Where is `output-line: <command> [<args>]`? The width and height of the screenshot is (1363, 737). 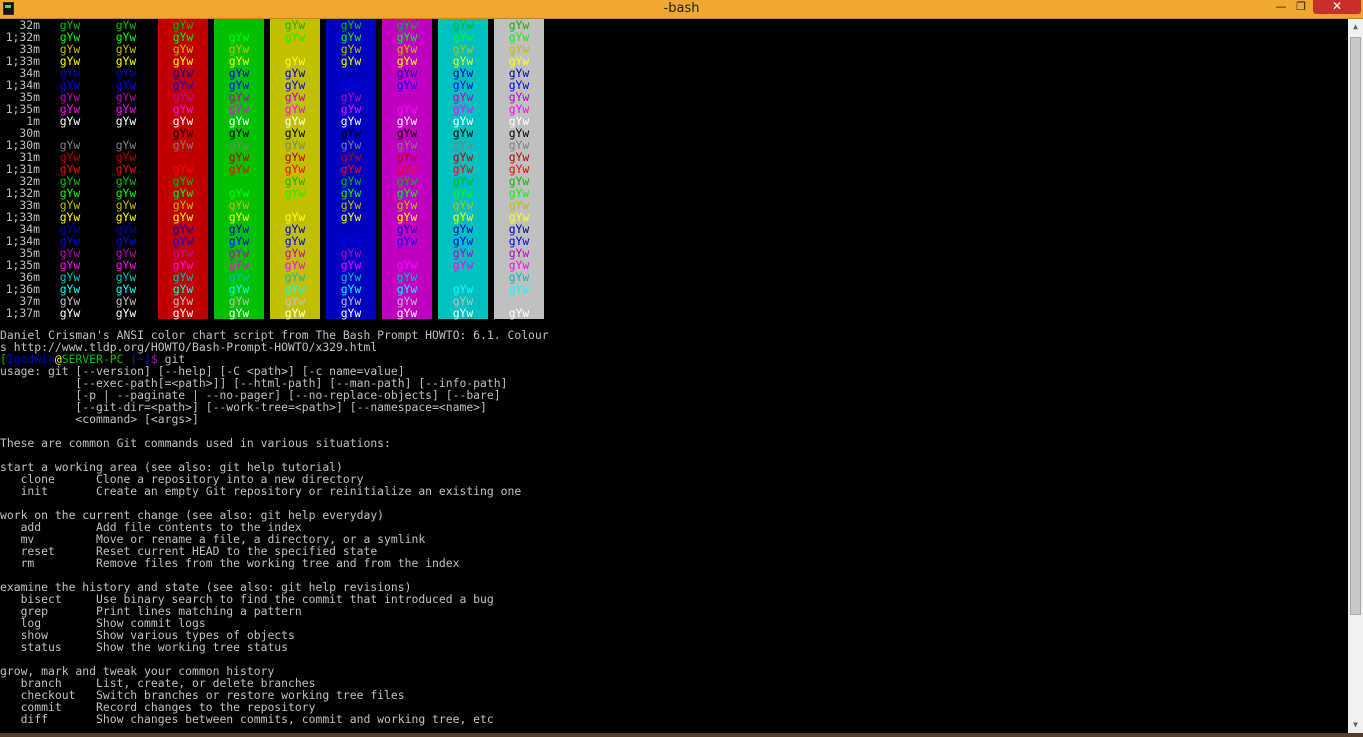 output-line: <command> [<args>] is located at coordinates (99, 419).